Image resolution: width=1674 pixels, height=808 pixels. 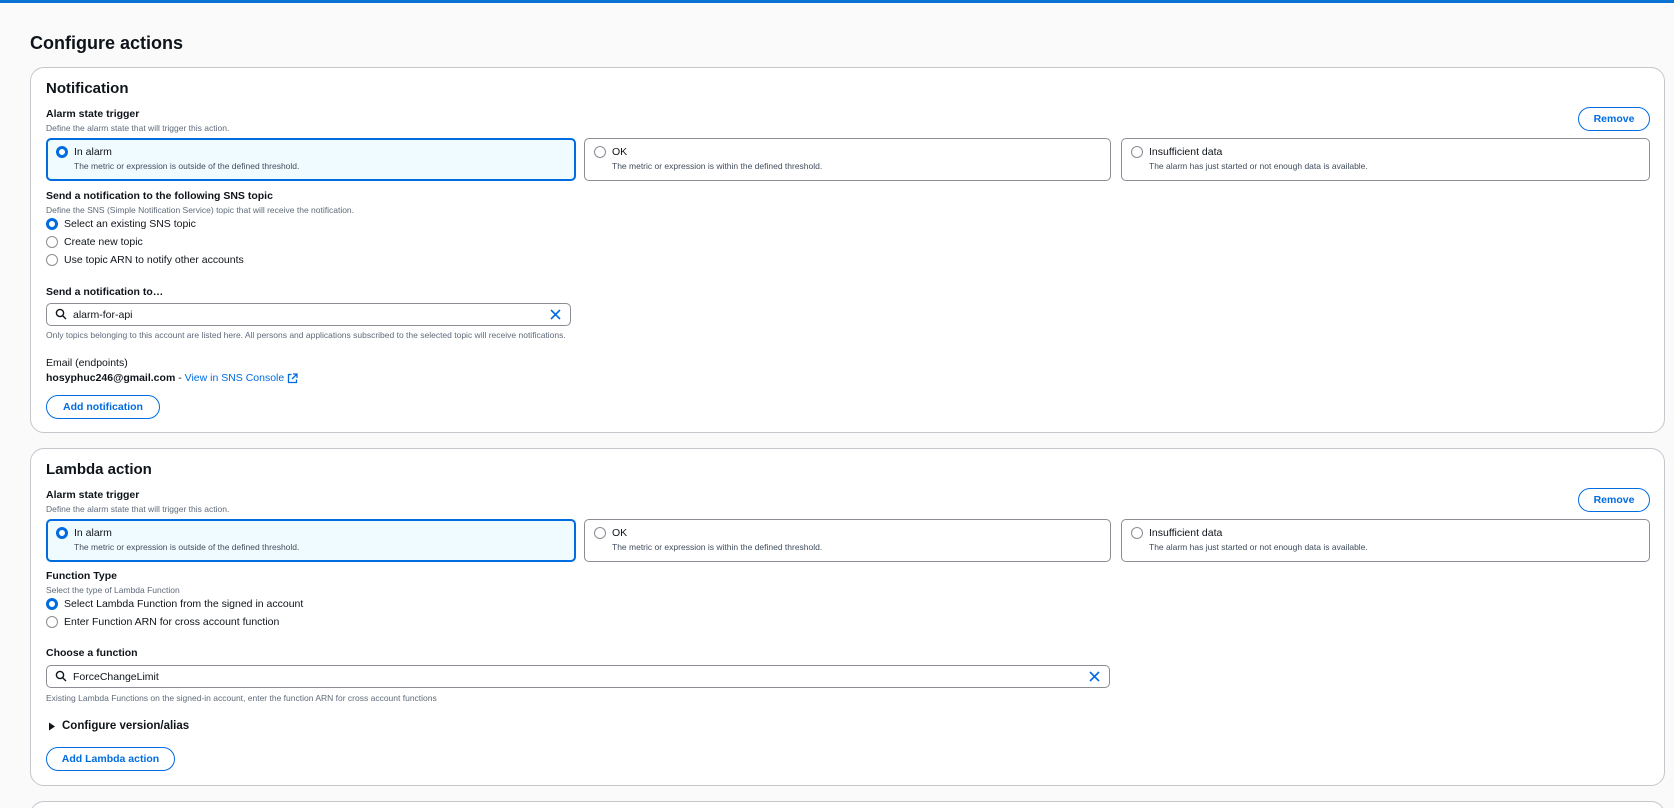 I want to click on function-search-input: ForceChangeLimit, so click(x=578, y=676).